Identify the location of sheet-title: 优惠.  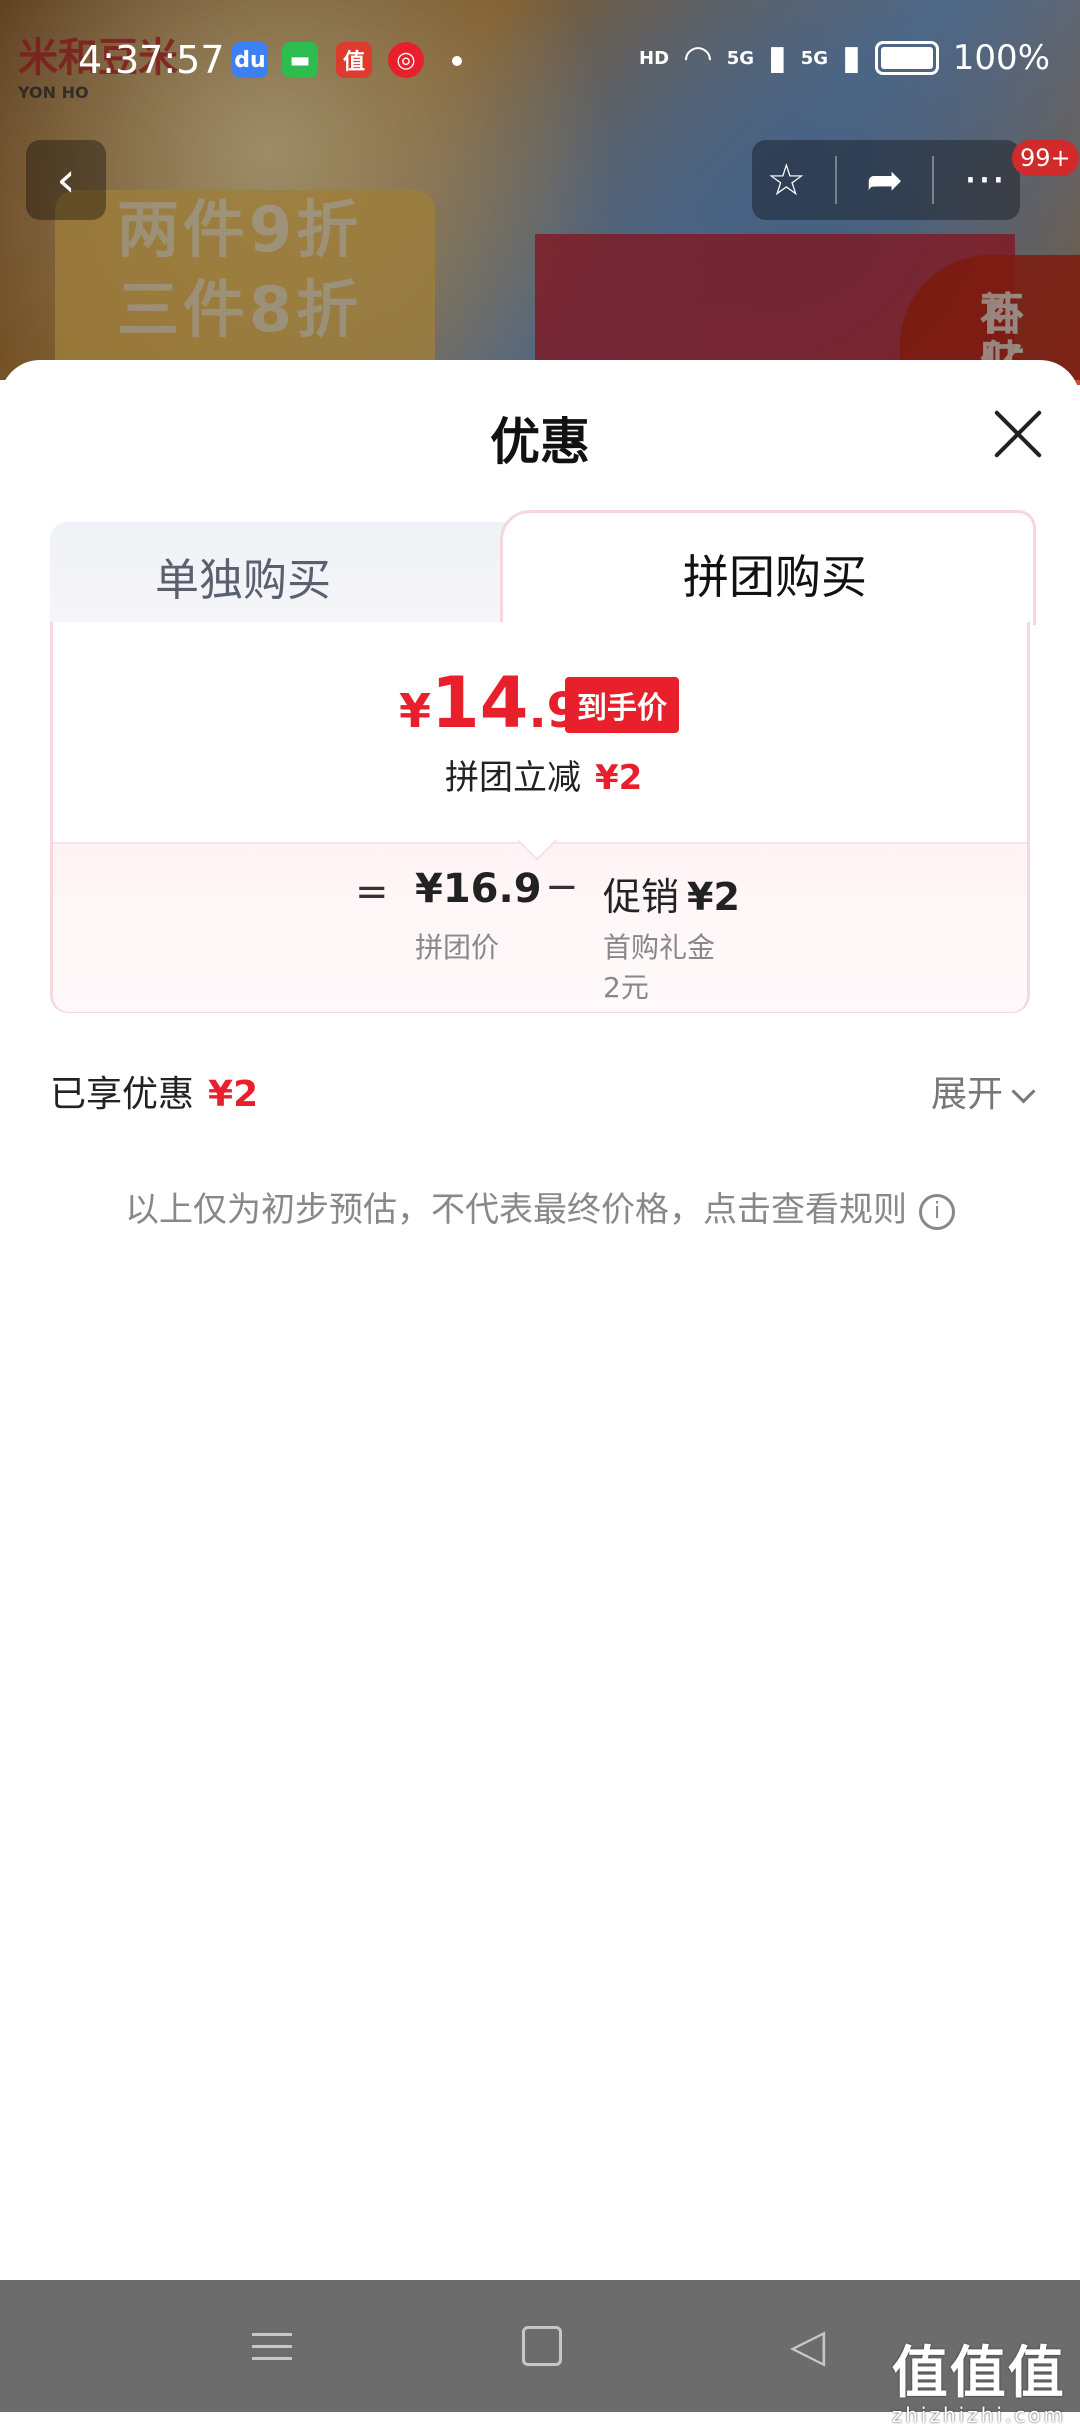
(540, 442).